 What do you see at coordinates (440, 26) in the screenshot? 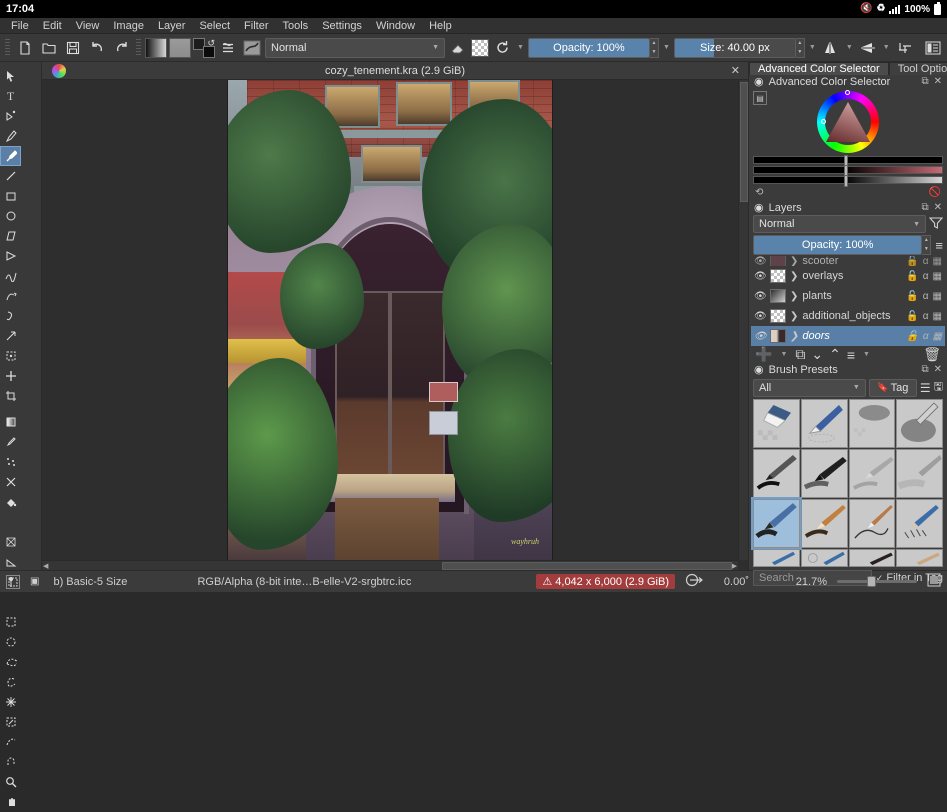
I see `menu-help: Help` at bounding box center [440, 26].